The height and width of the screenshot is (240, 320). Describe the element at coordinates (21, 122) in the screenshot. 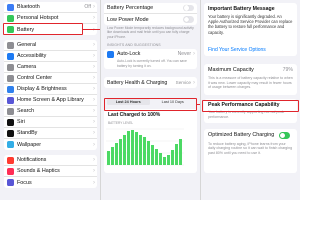

I see `settings-row-label: Siri` at that location.